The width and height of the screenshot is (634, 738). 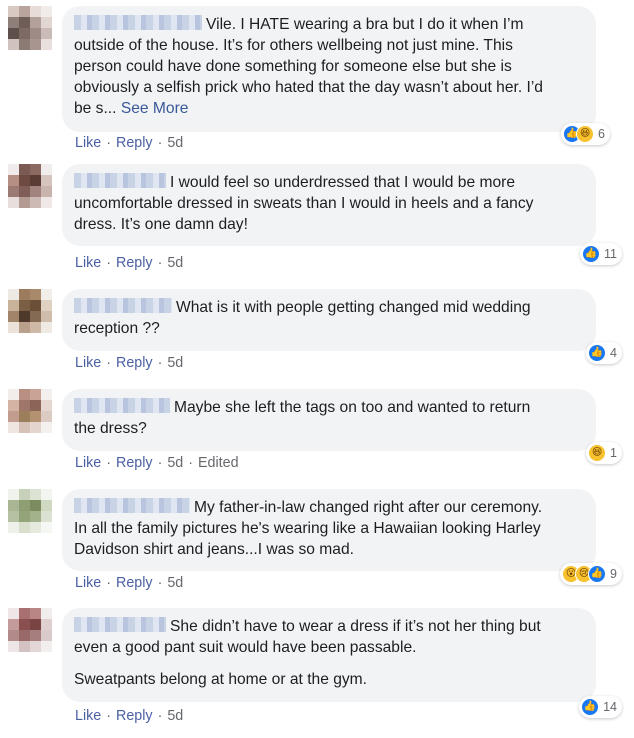 What do you see at coordinates (610, 707) in the screenshot?
I see `reaction-count: 14` at bounding box center [610, 707].